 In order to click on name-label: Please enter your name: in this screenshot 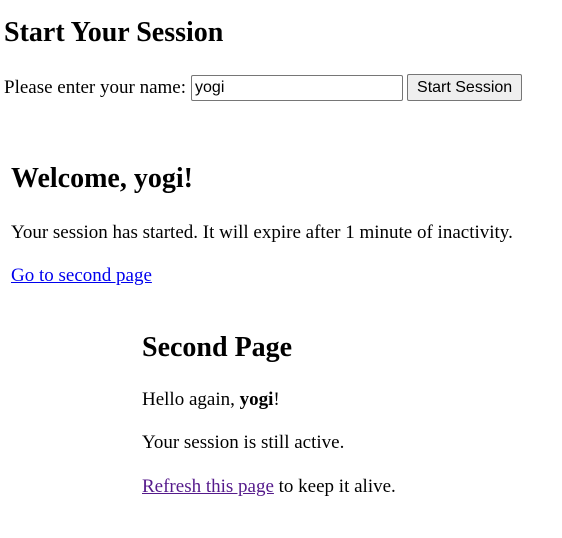, I will do `click(95, 87)`.